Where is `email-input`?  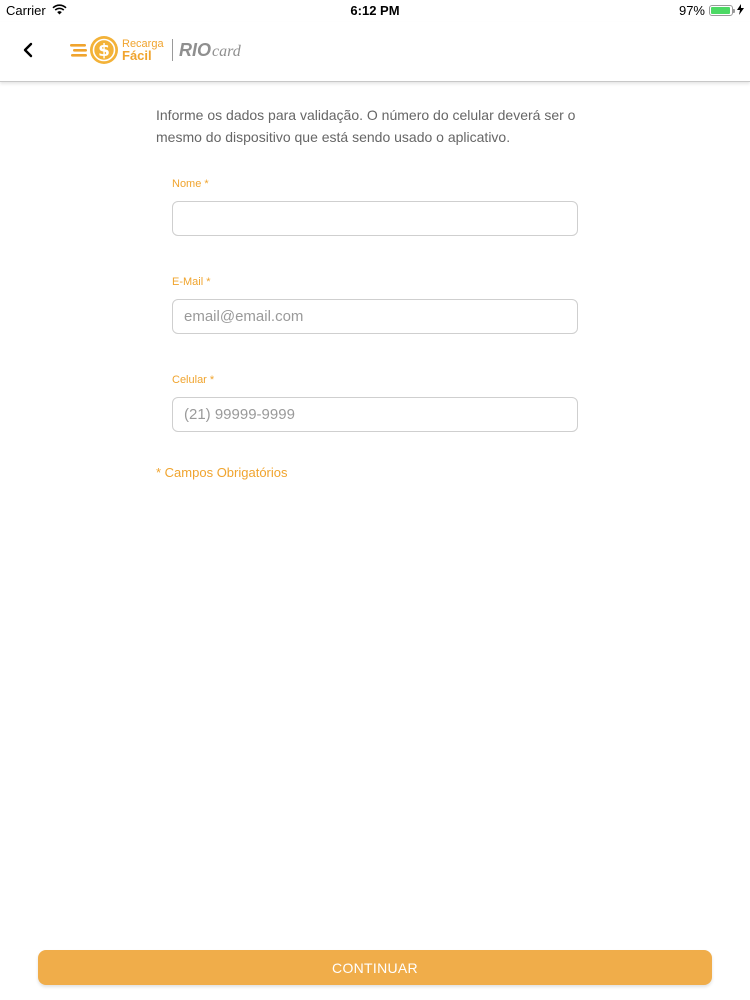 email-input is located at coordinates (375, 316).